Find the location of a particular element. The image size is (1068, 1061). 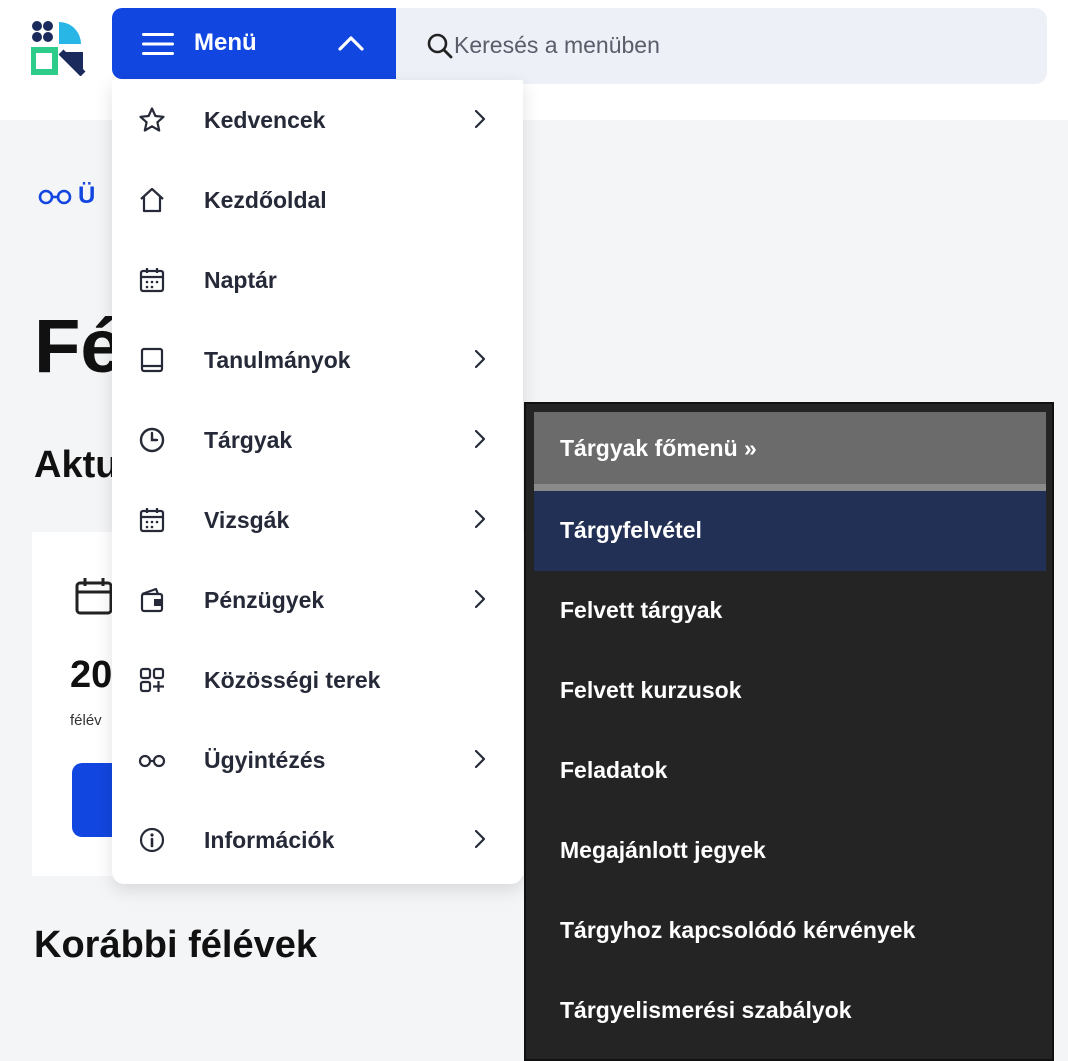

book-icon is located at coordinates (152, 360).